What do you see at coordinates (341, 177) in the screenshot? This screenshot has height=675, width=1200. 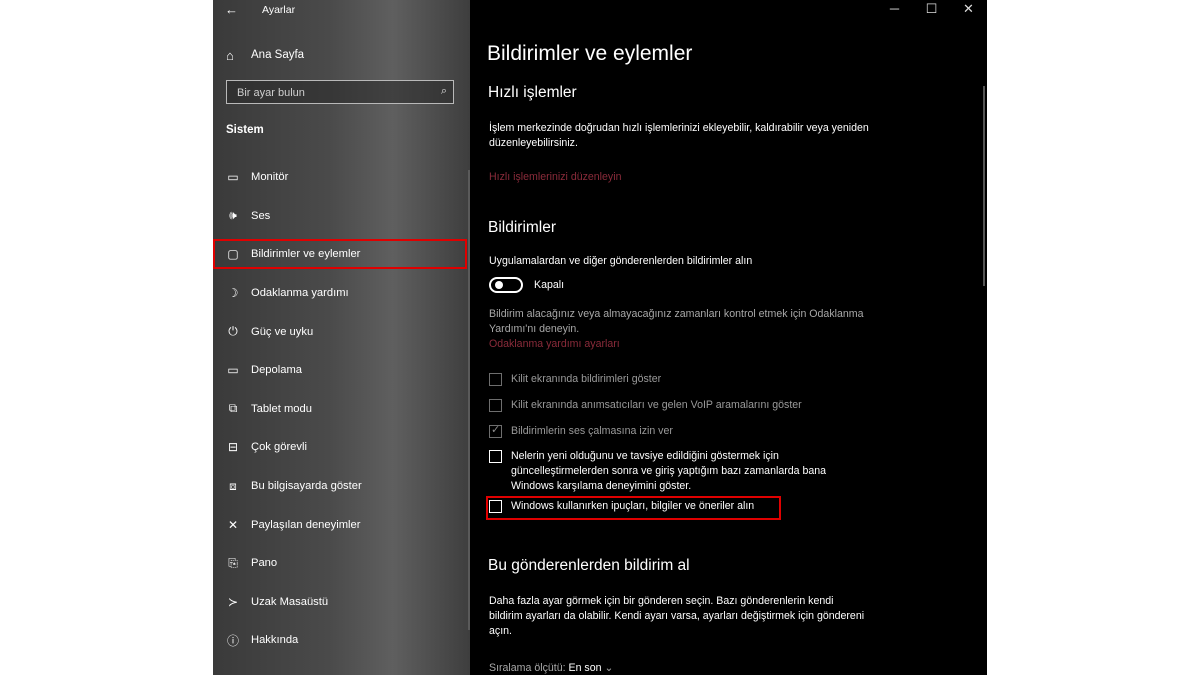 I see `sidebar-item-monitor: ▭ Monitör` at bounding box center [341, 177].